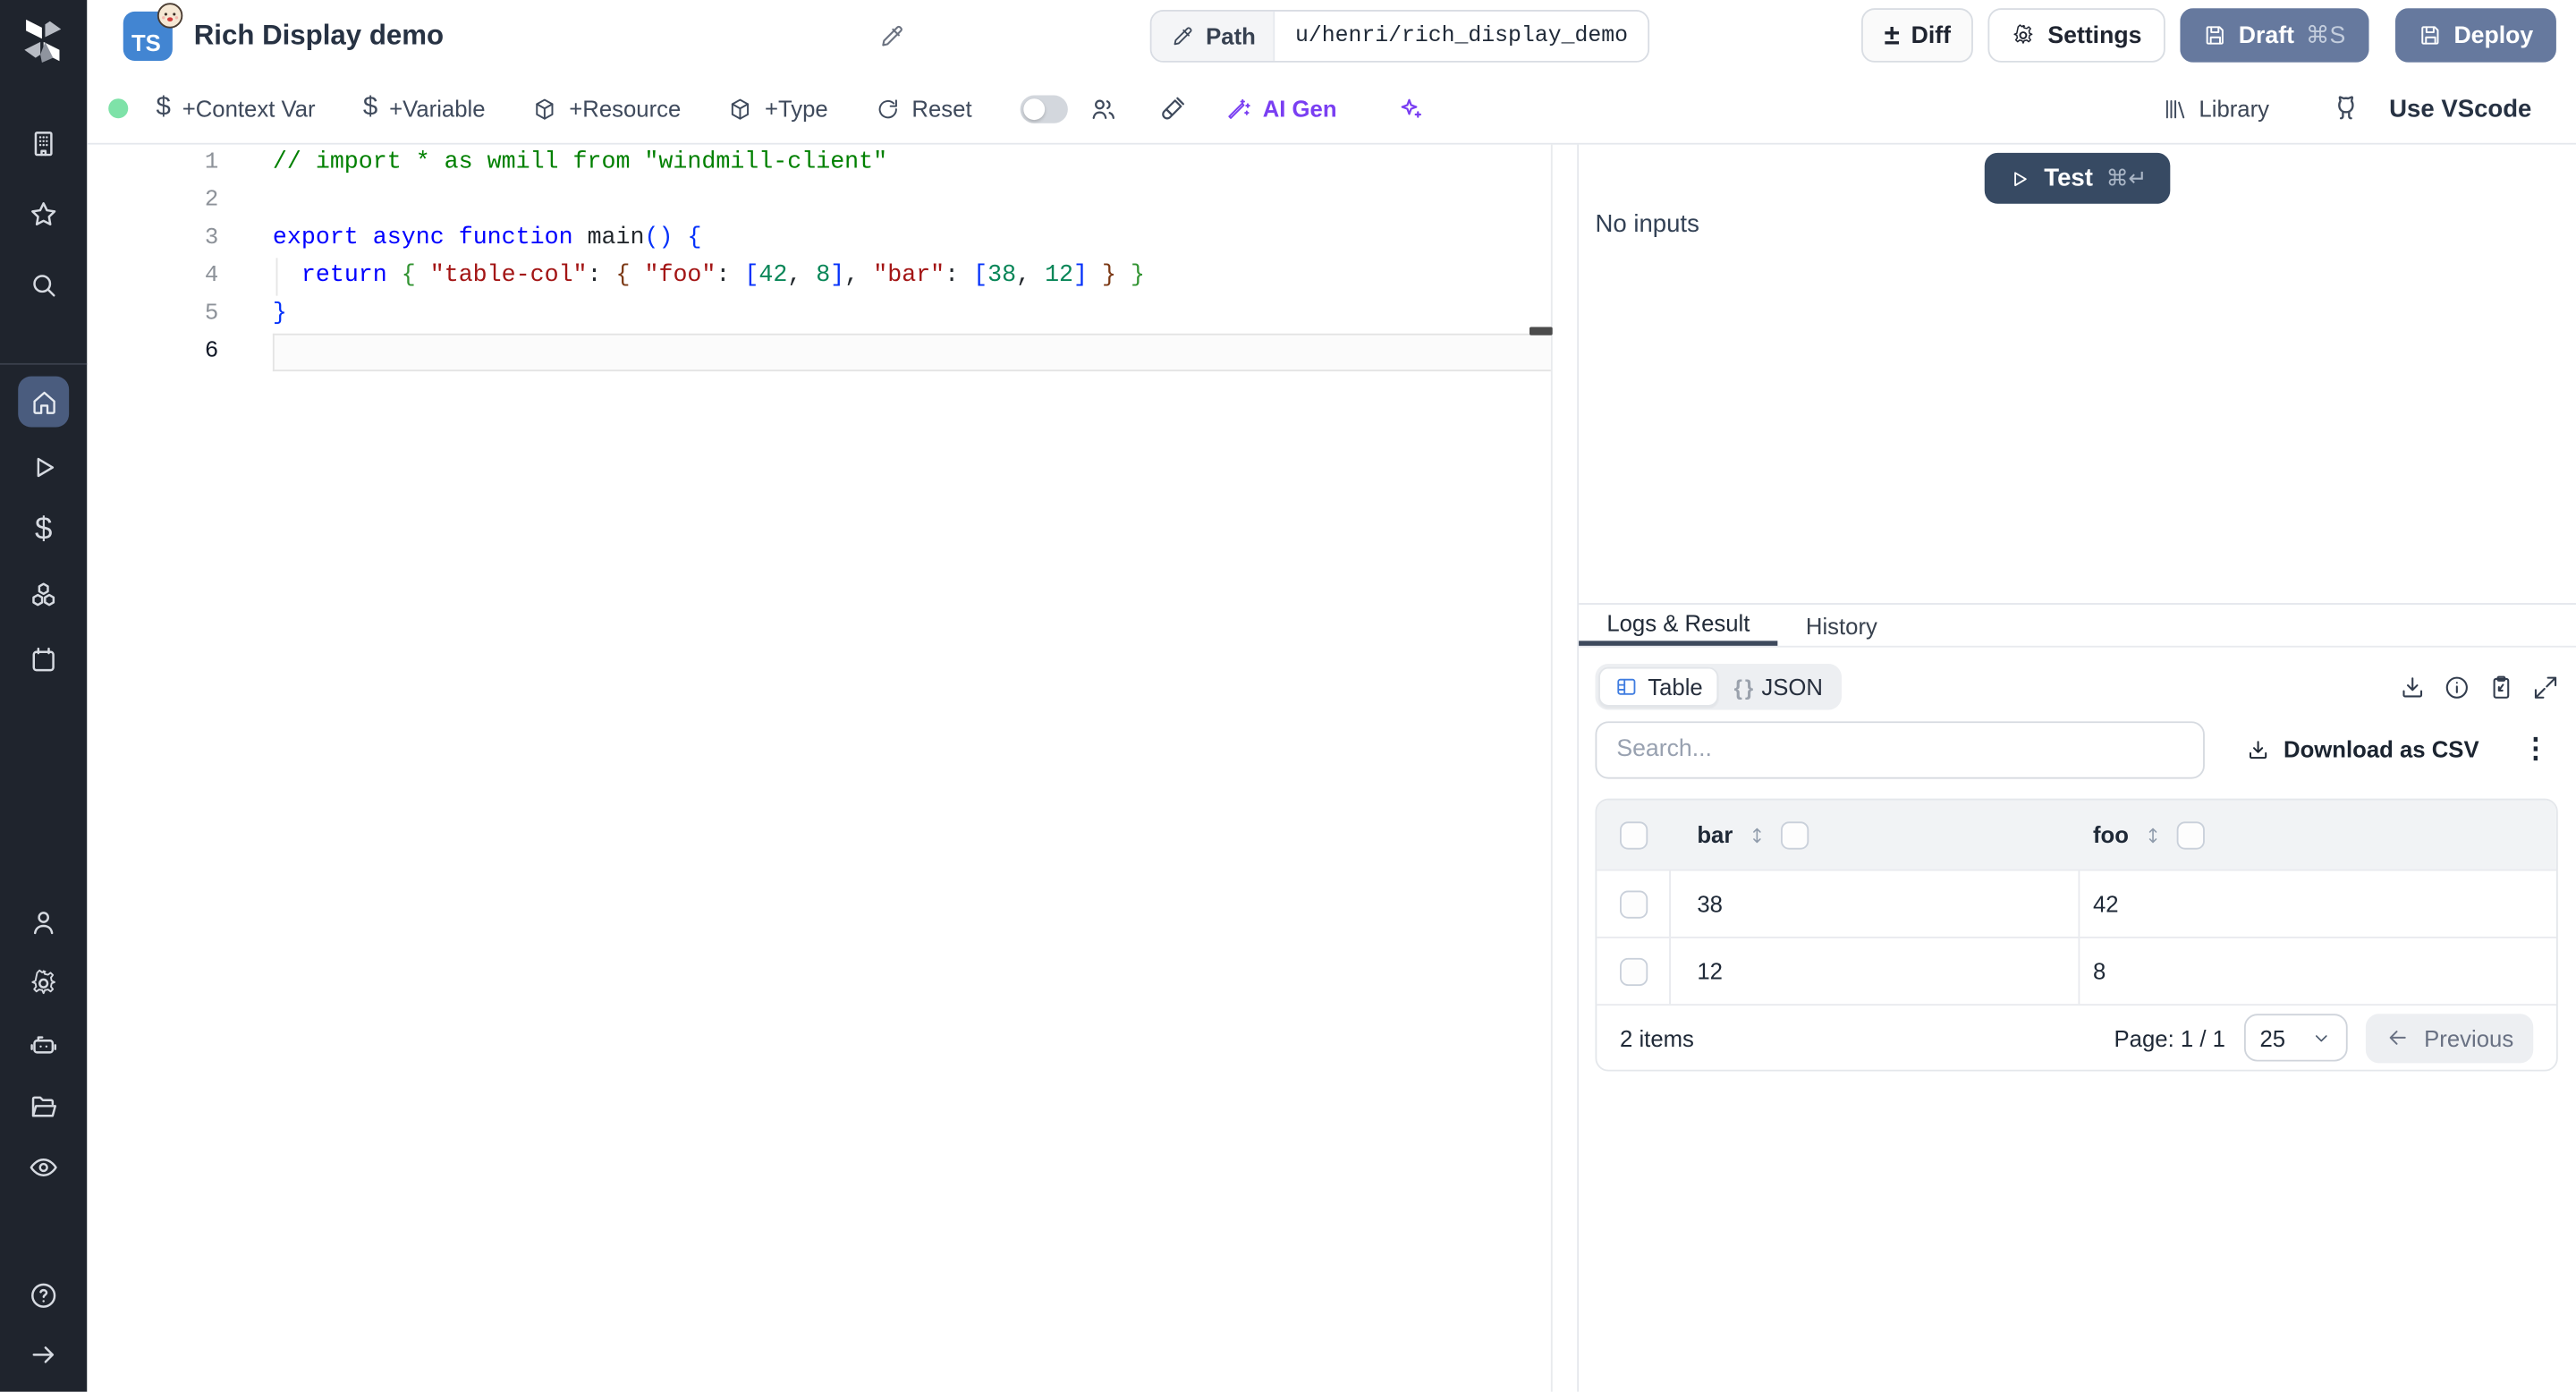 This screenshot has width=2576, height=1392. I want to click on copy-clipboard-icon, so click(2501, 686).